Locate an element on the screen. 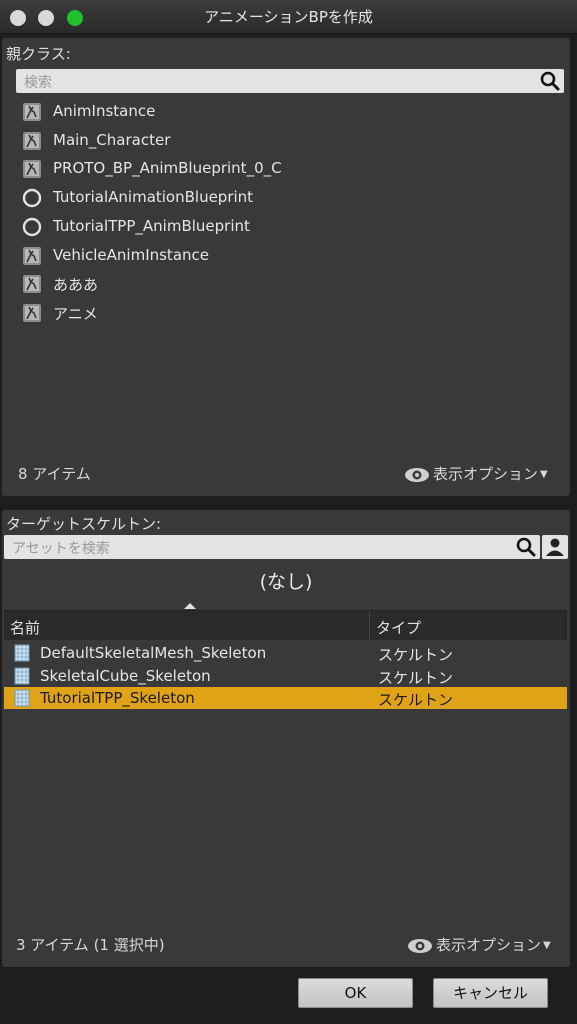  window-title: アニメーションBPを作成 is located at coordinates (288, 17).